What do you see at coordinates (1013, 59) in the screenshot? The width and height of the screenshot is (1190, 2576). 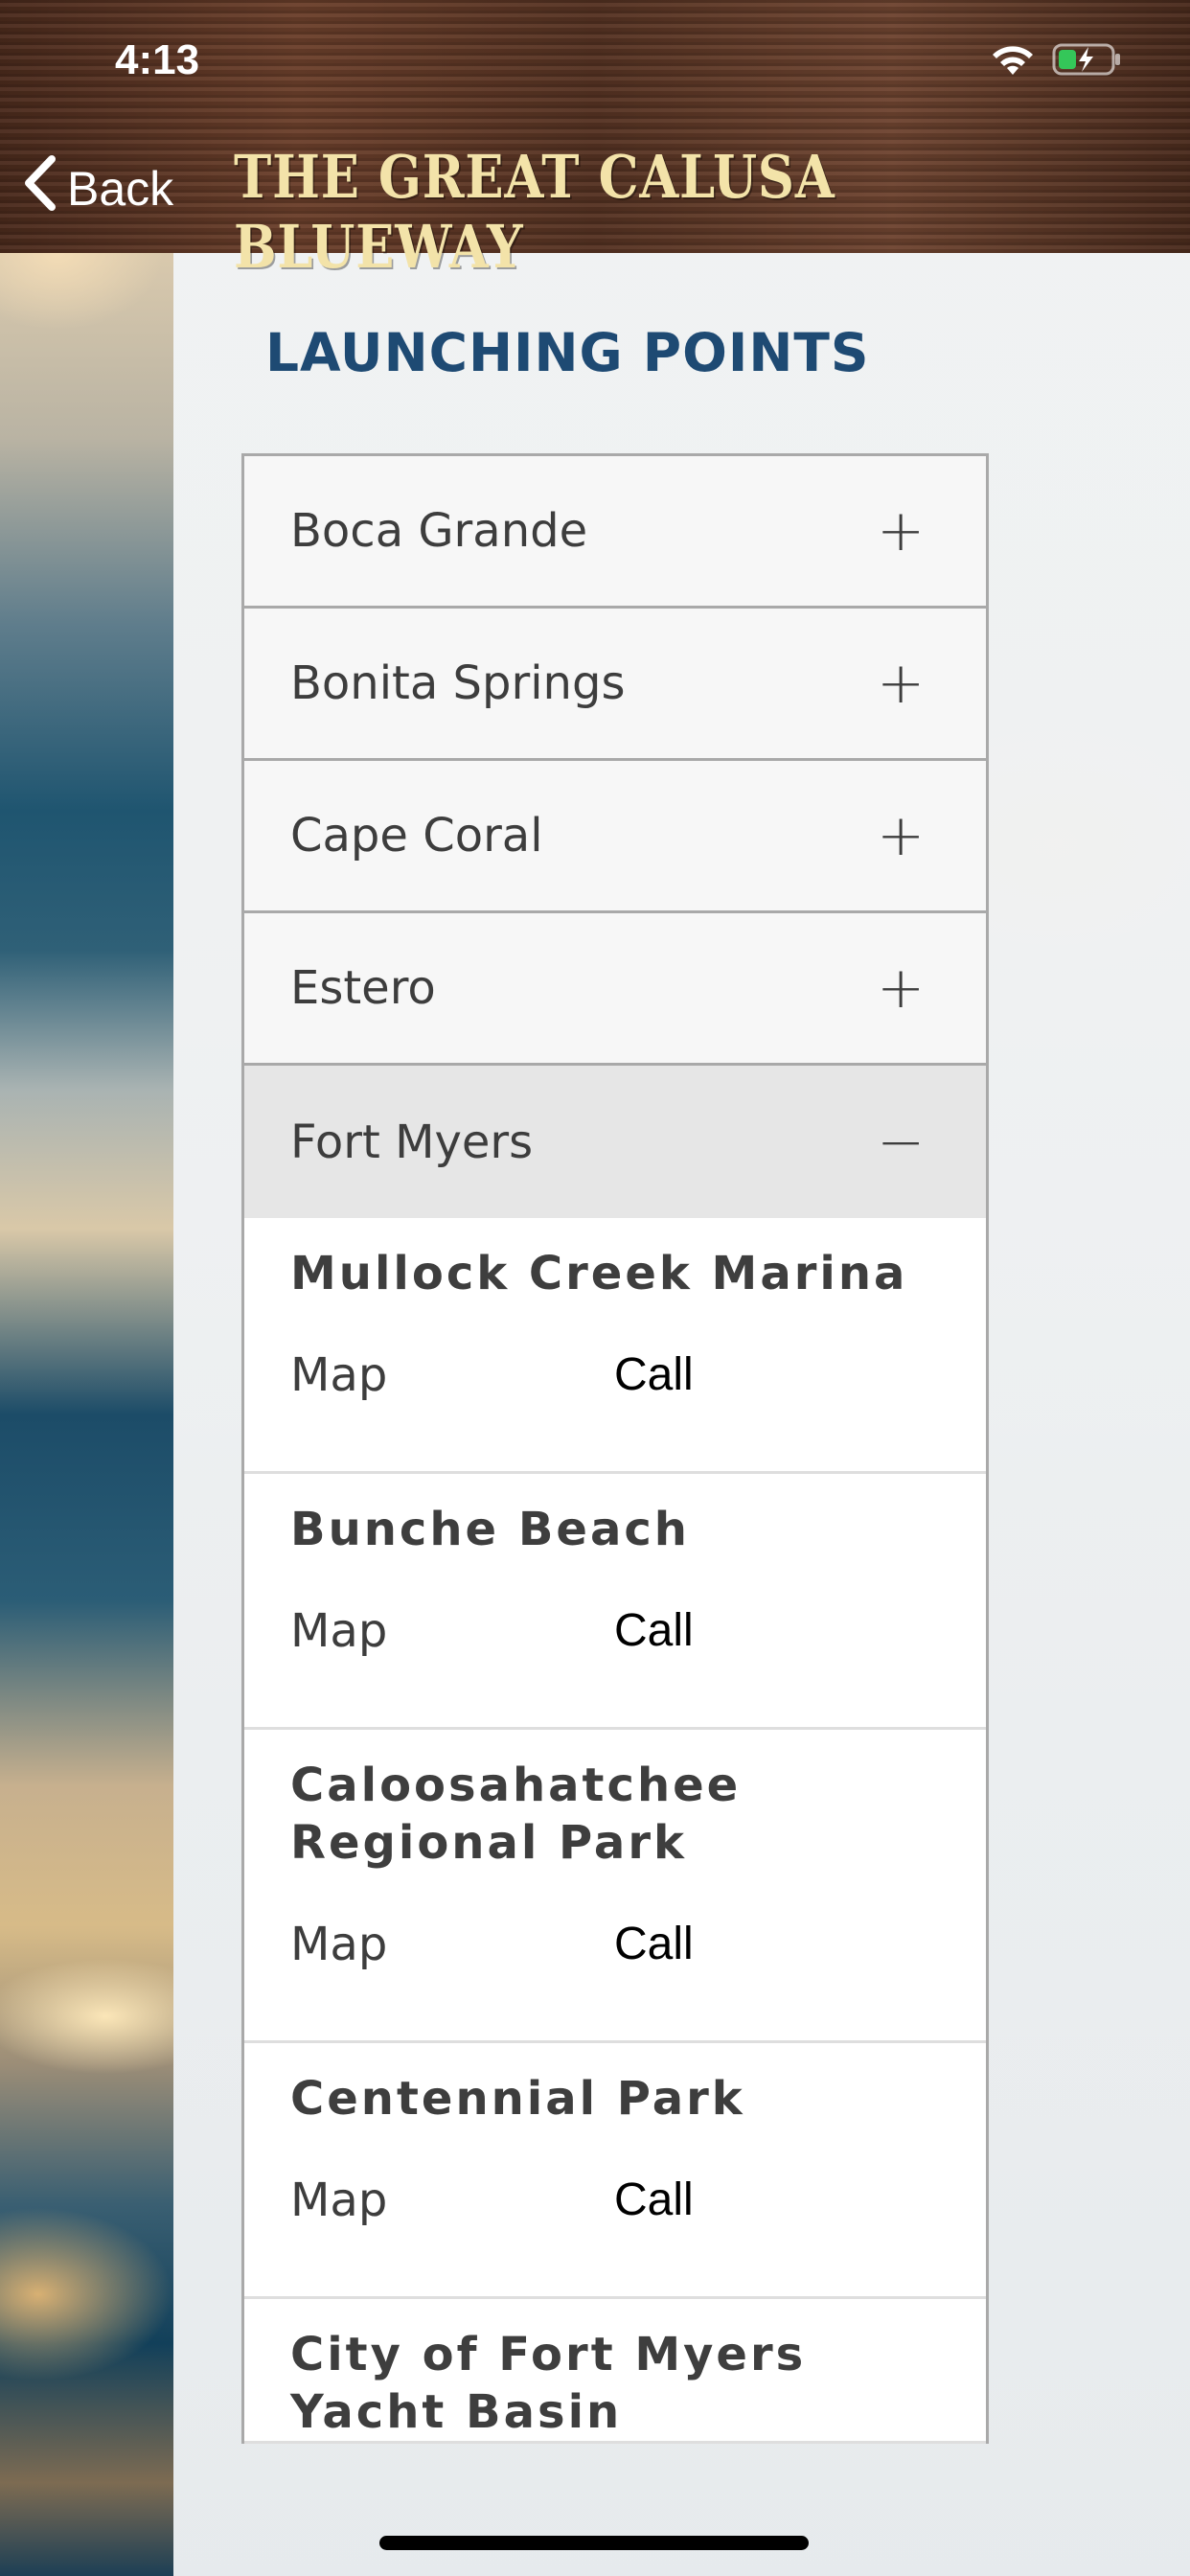 I see `wifi-icon` at bounding box center [1013, 59].